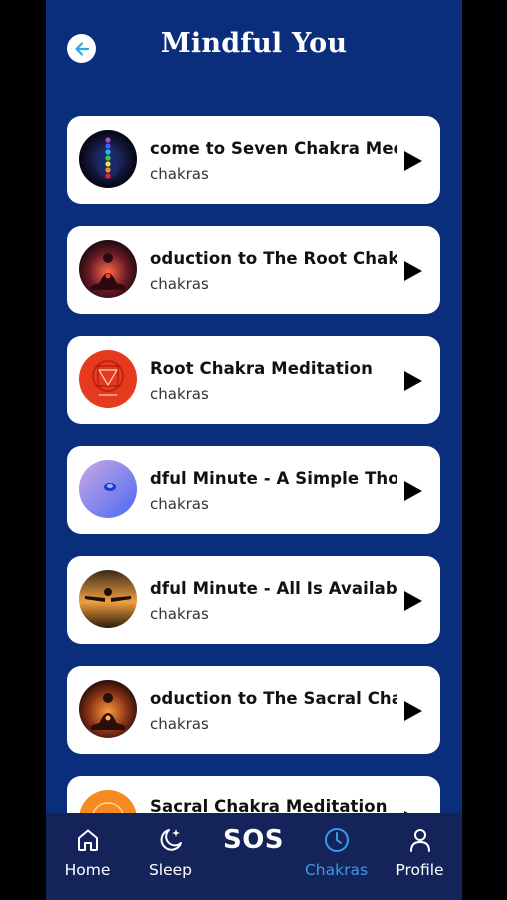 The image size is (507, 900). Describe the element at coordinates (108, 489) in the screenshot. I see `glowing-orb-icon` at that location.